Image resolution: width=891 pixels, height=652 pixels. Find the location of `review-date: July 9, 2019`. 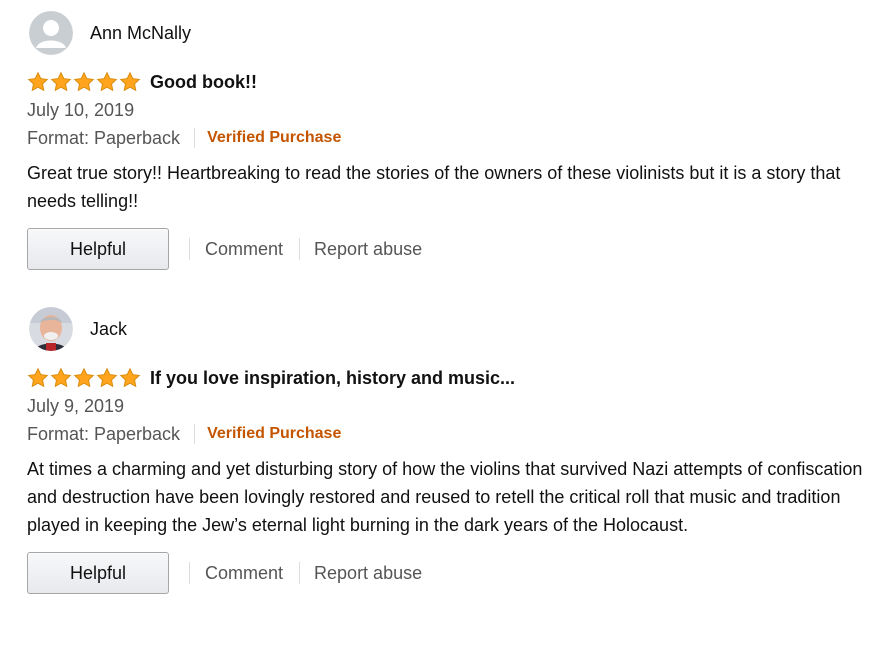

review-date: July 9, 2019 is located at coordinates (76, 406).